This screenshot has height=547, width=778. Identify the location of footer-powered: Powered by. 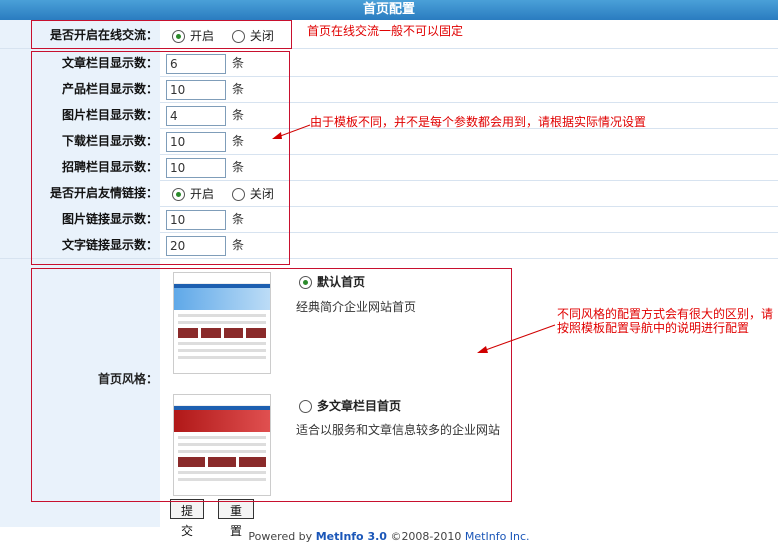
(280, 536).